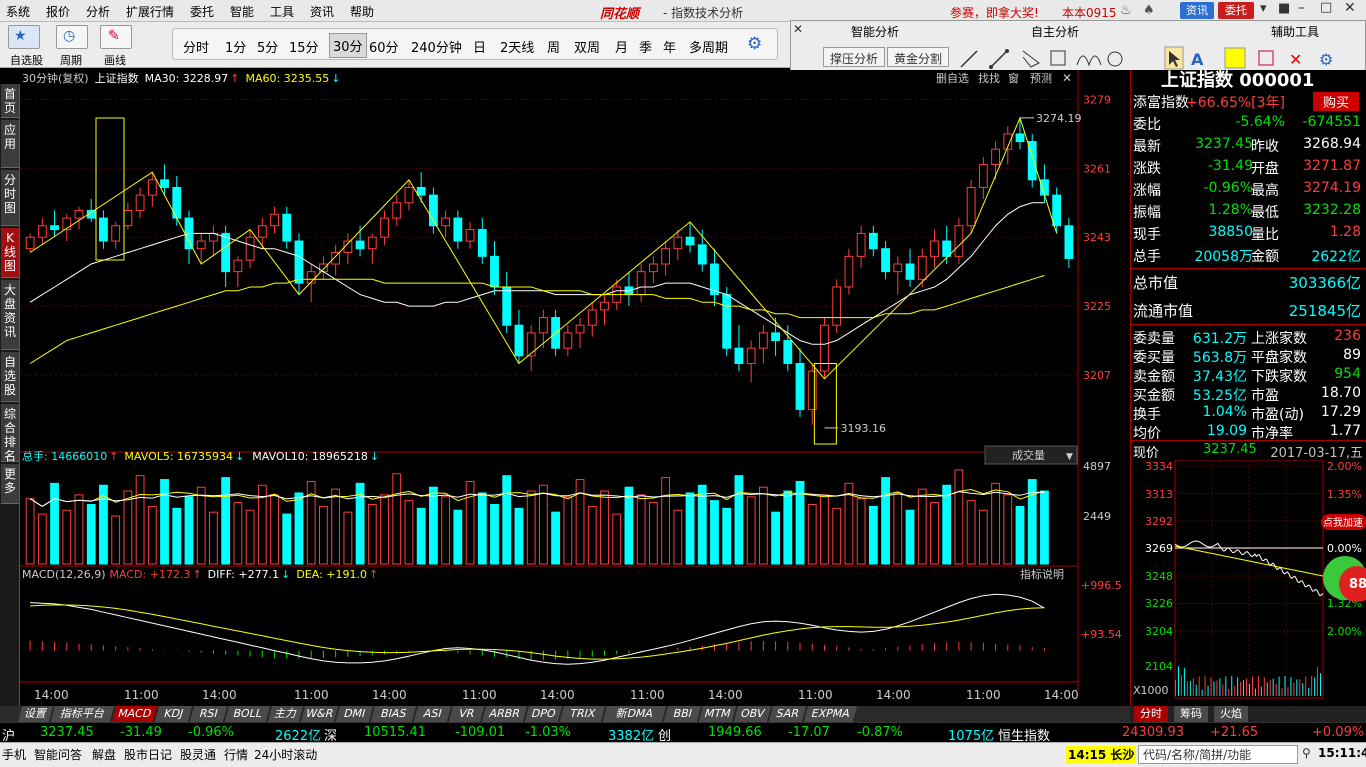 Image resolution: width=1366 pixels, height=767 pixels. What do you see at coordinates (18, 11) in the screenshot?
I see `menu-system: 系统` at bounding box center [18, 11].